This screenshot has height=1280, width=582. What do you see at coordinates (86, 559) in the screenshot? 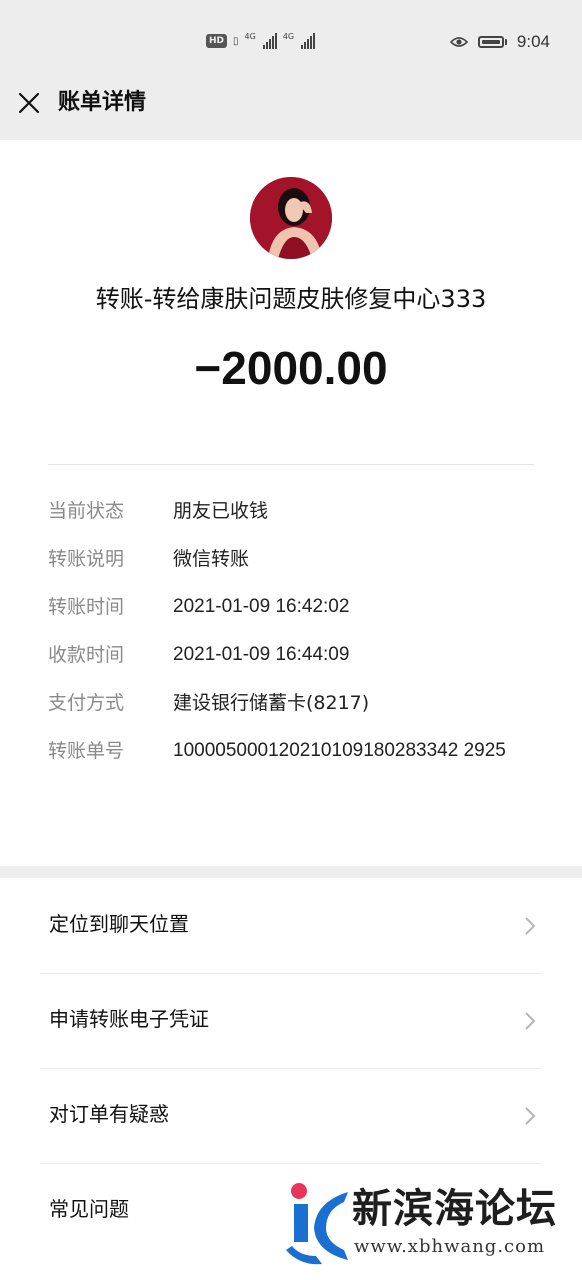
I see `detail-label: 转账说明` at bounding box center [86, 559].